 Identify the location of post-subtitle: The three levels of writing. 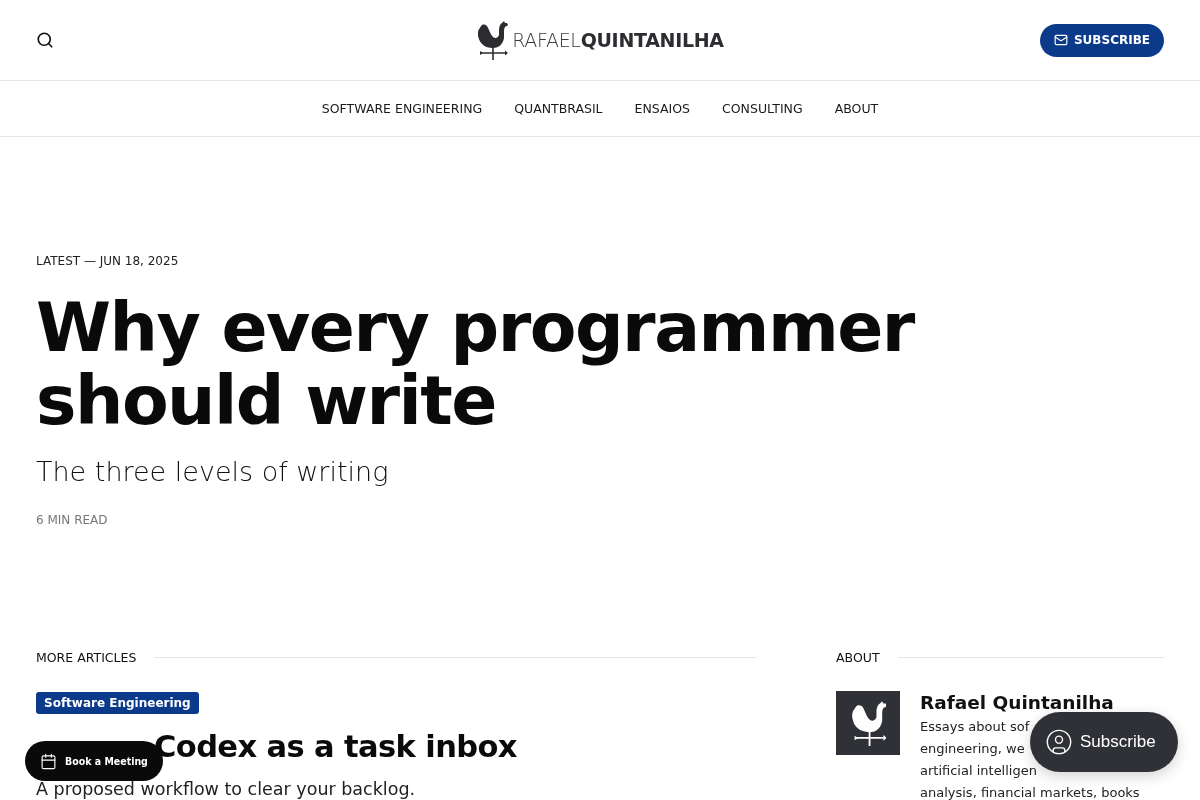
(213, 471).